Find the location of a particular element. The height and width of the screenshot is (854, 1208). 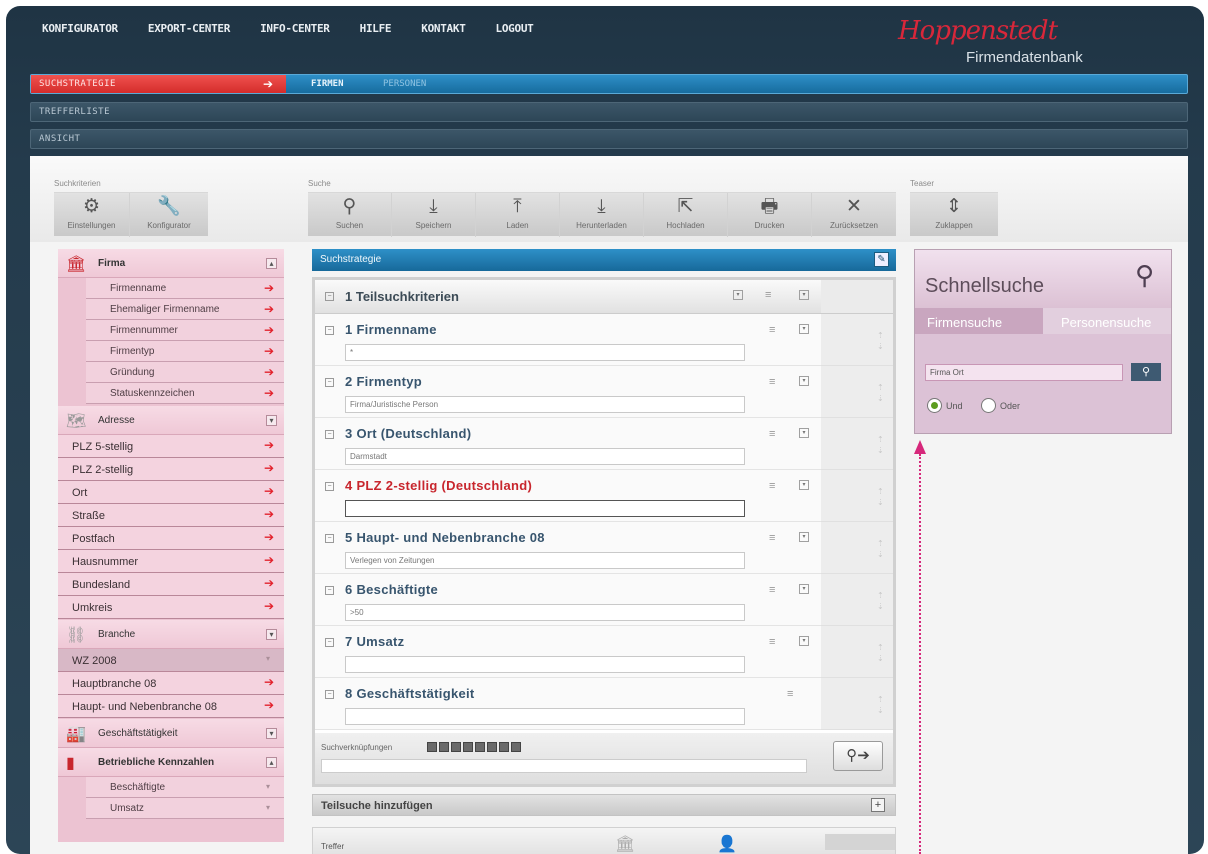

tab-firmensuche: Firmensuche is located at coordinates (979, 321).